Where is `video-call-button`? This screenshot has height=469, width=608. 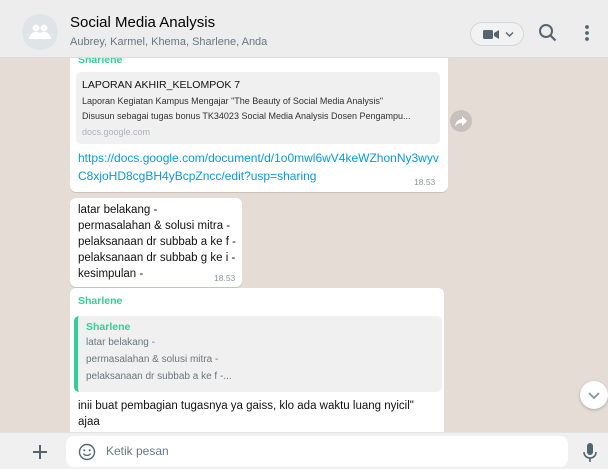
video-call-button is located at coordinates (497, 34).